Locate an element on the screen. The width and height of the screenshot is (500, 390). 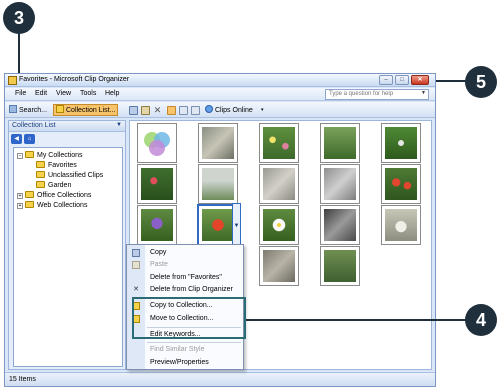
chevron-down-icon: ▼ is located at coordinates (119, 125).